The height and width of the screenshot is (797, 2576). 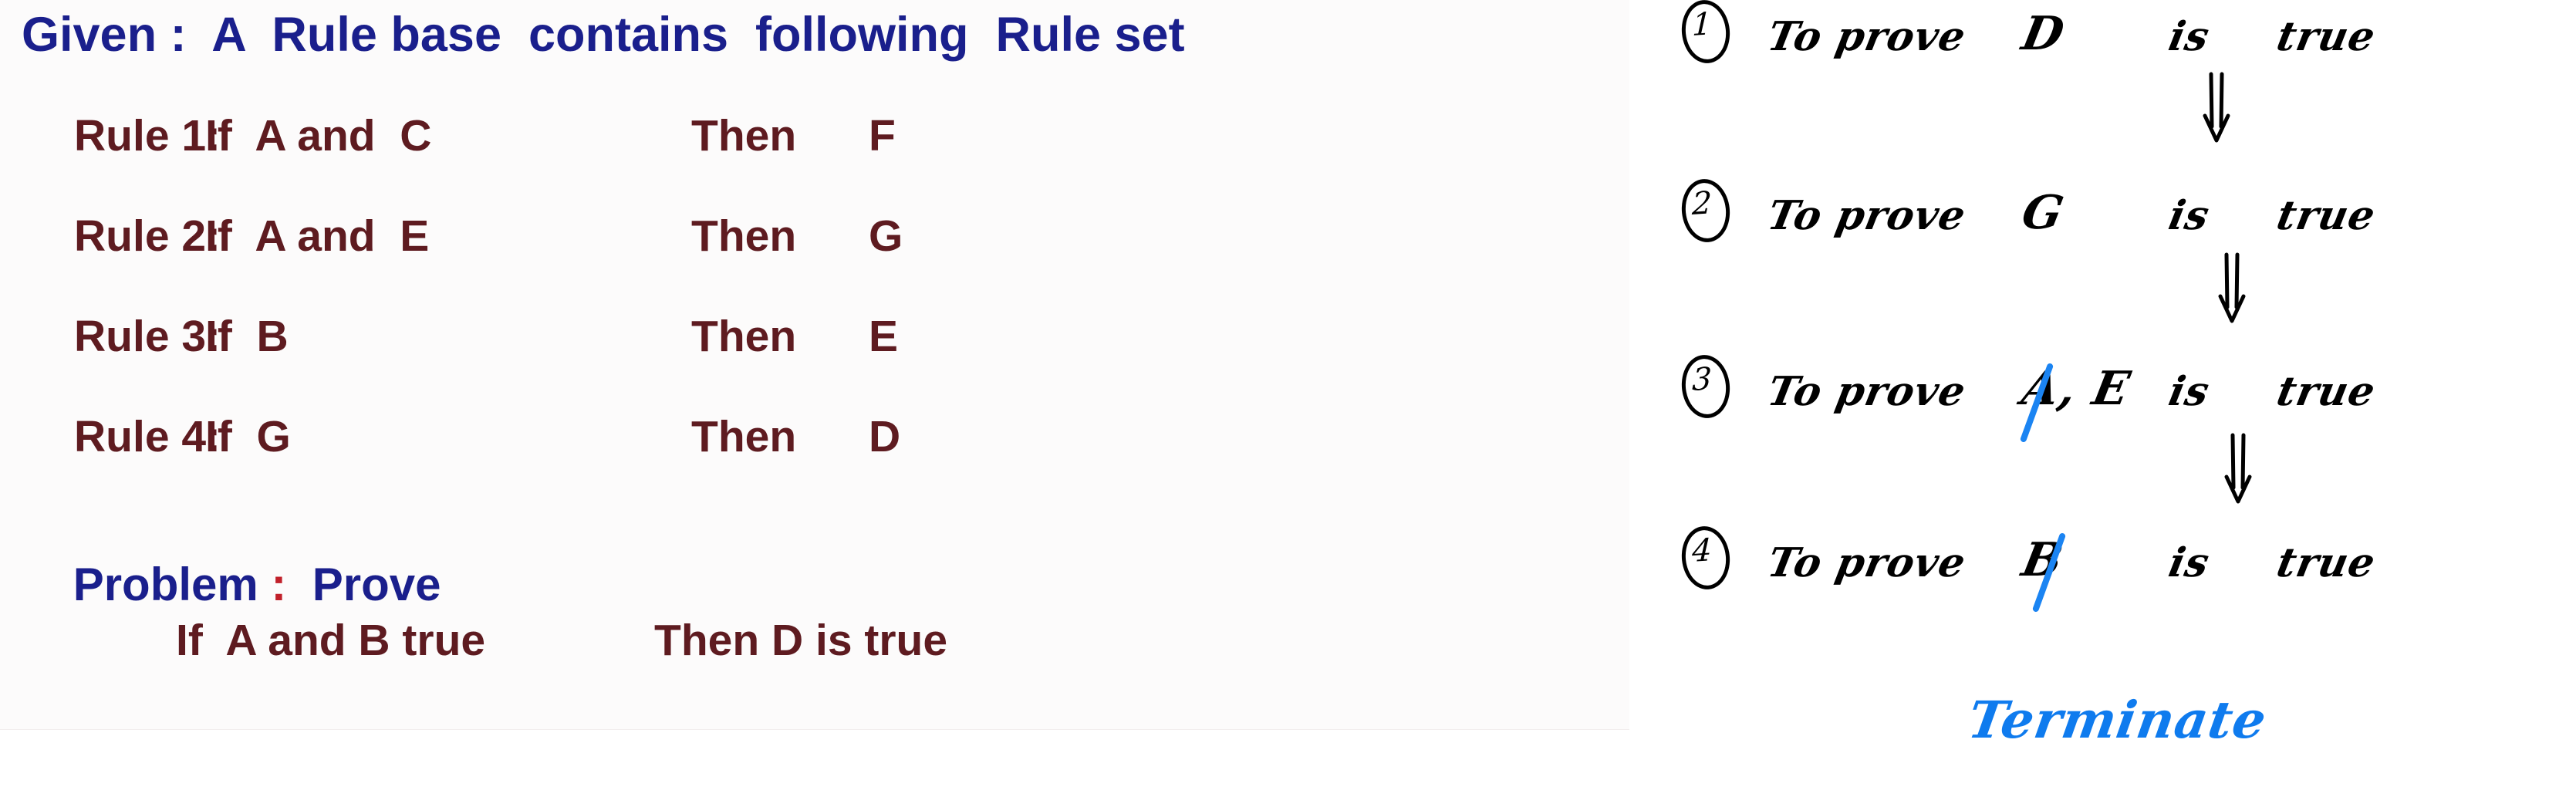 What do you see at coordinates (2103, 42) in the screenshot?
I see `list-item: 1 To prove D is true` at bounding box center [2103, 42].